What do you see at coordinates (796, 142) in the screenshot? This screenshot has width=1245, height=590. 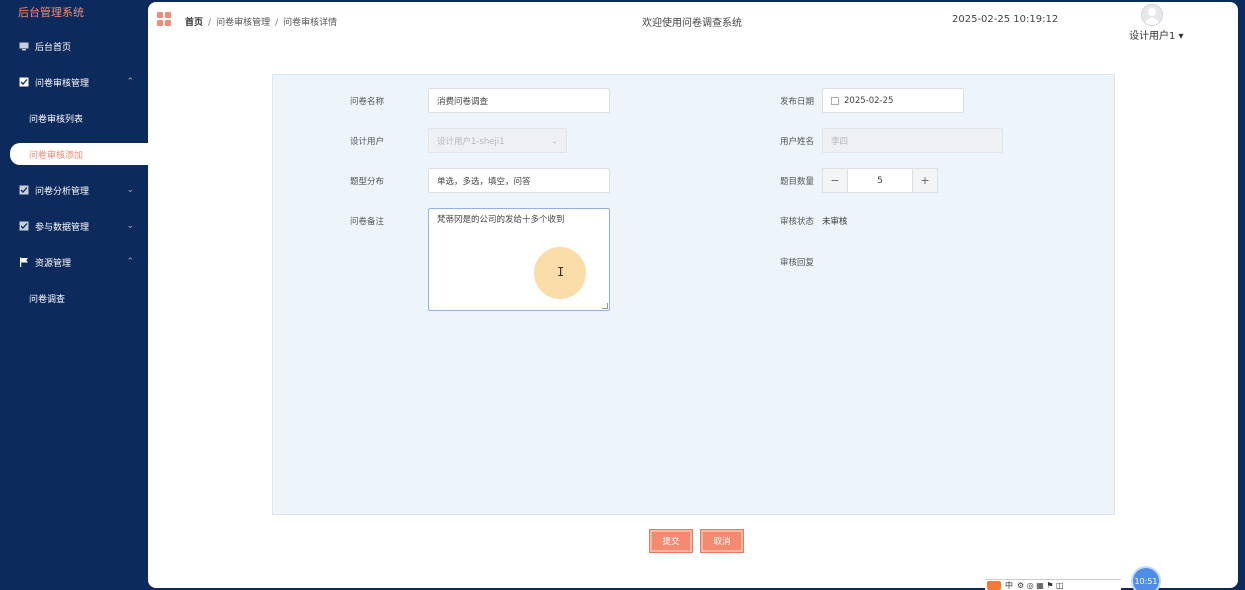 I see `username-label: 用户姓名` at bounding box center [796, 142].